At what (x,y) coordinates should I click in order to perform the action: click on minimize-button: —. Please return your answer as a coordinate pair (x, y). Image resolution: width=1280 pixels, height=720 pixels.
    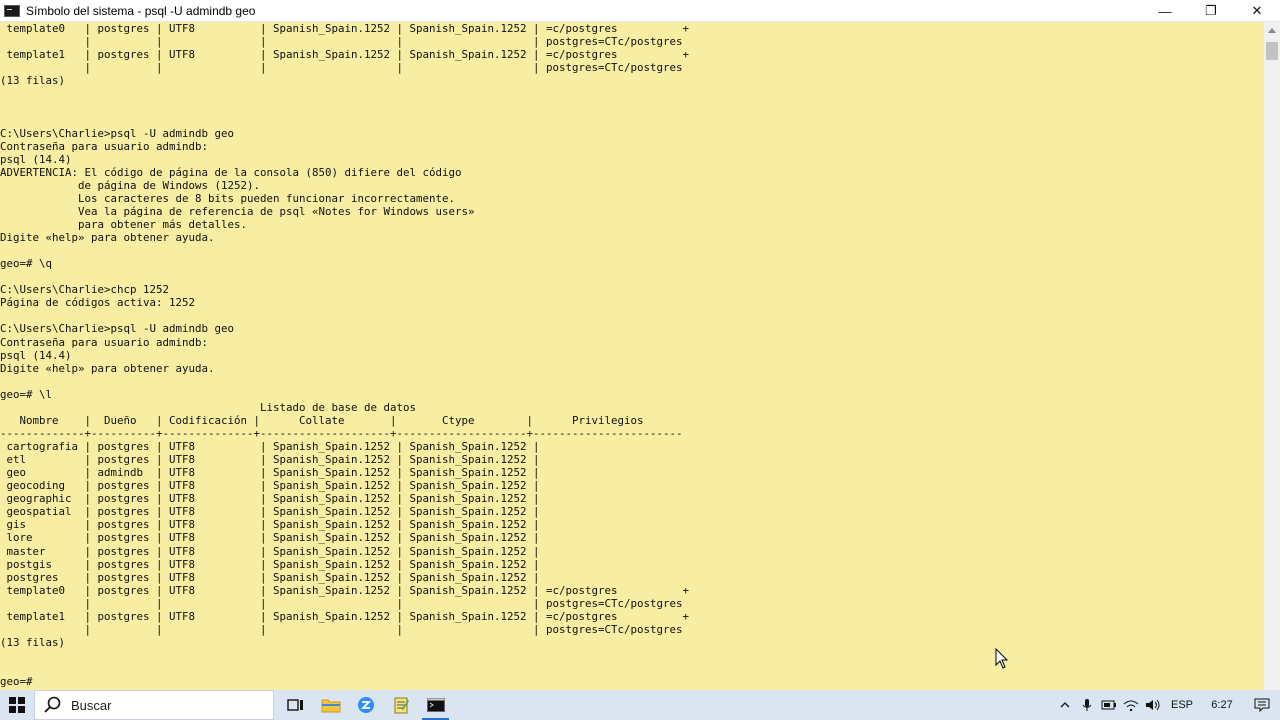
    Looking at the image, I should click on (1165, 11).